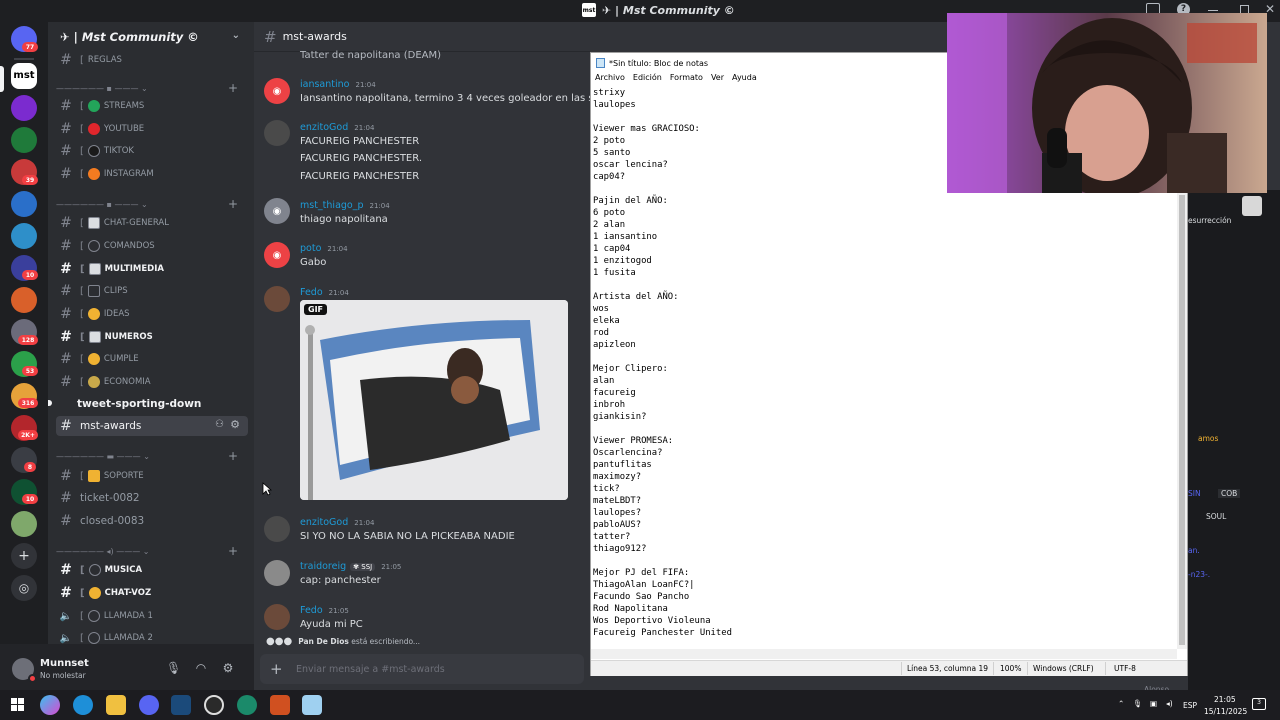 This screenshot has height=720, width=1280. What do you see at coordinates (247, 705) in the screenshot?
I see `app-icon` at bounding box center [247, 705].